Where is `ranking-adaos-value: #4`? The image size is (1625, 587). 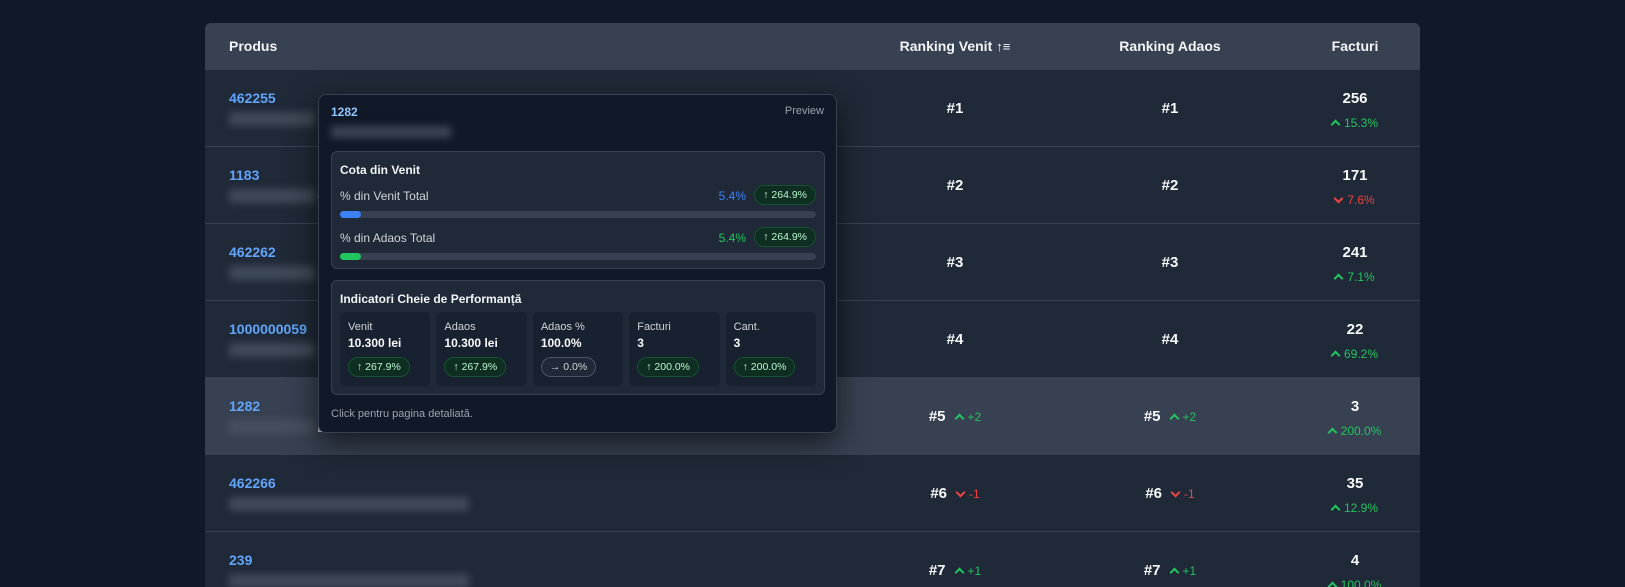 ranking-adaos-value: #4 is located at coordinates (1170, 339).